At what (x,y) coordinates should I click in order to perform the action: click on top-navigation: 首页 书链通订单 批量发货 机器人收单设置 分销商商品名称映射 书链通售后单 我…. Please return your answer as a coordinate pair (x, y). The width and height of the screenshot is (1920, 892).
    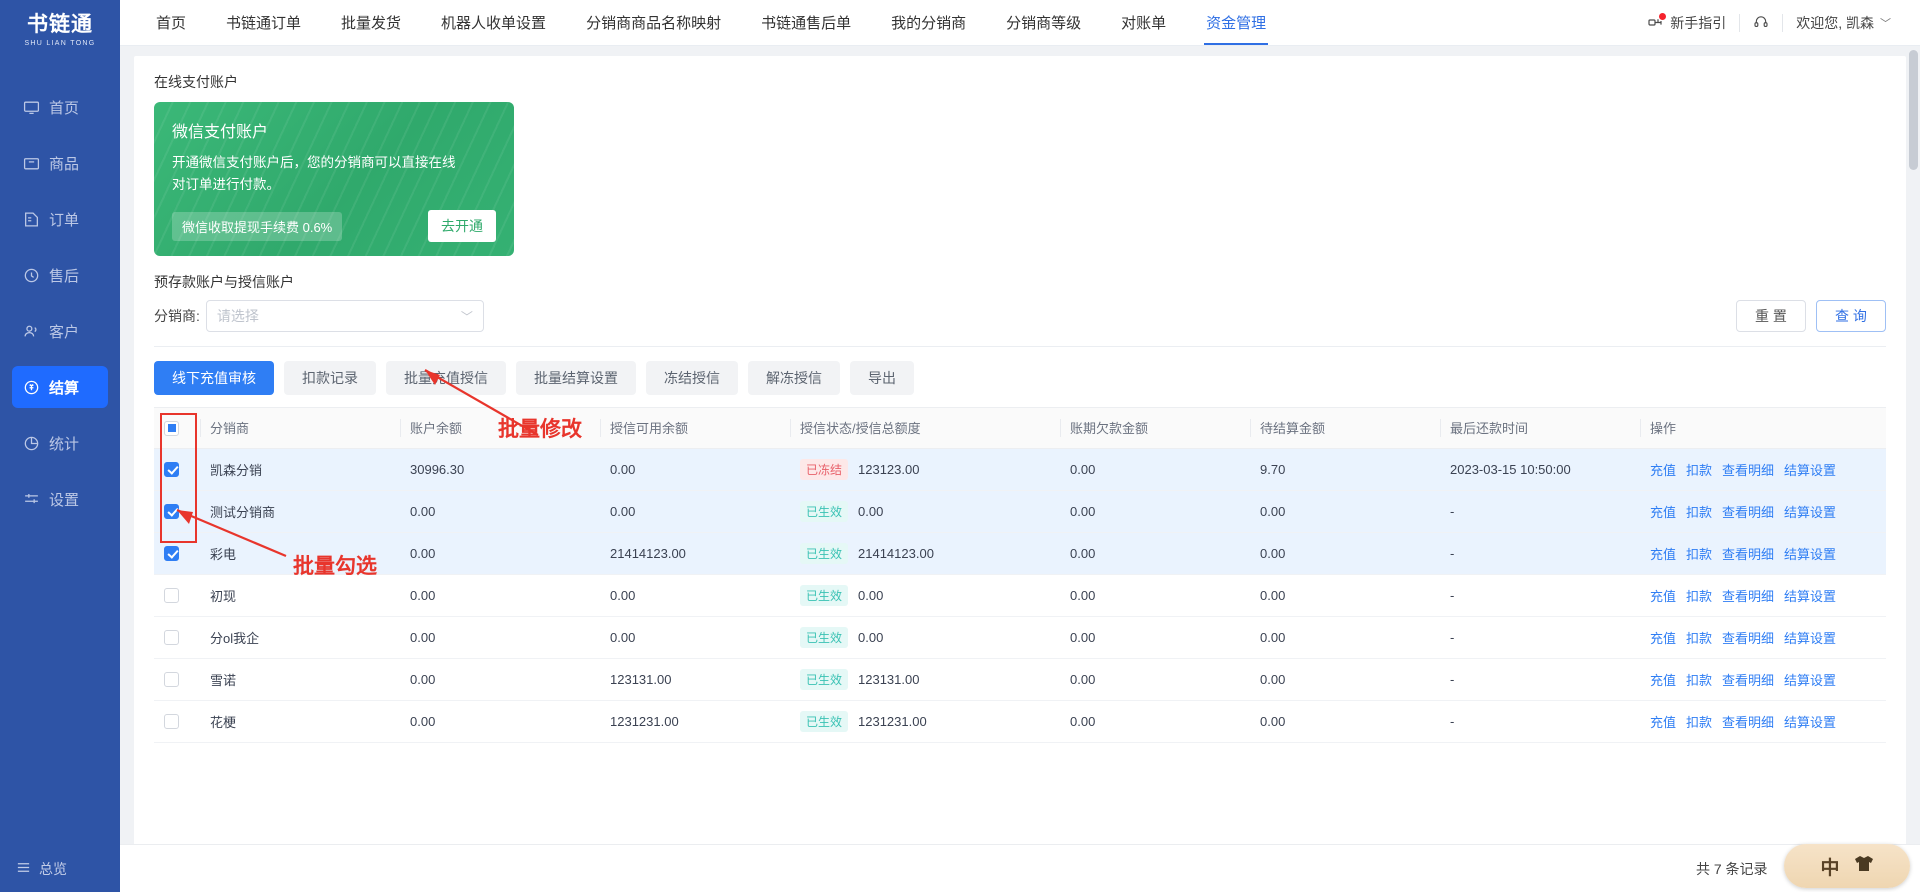
    Looking at the image, I should click on (877, 22).